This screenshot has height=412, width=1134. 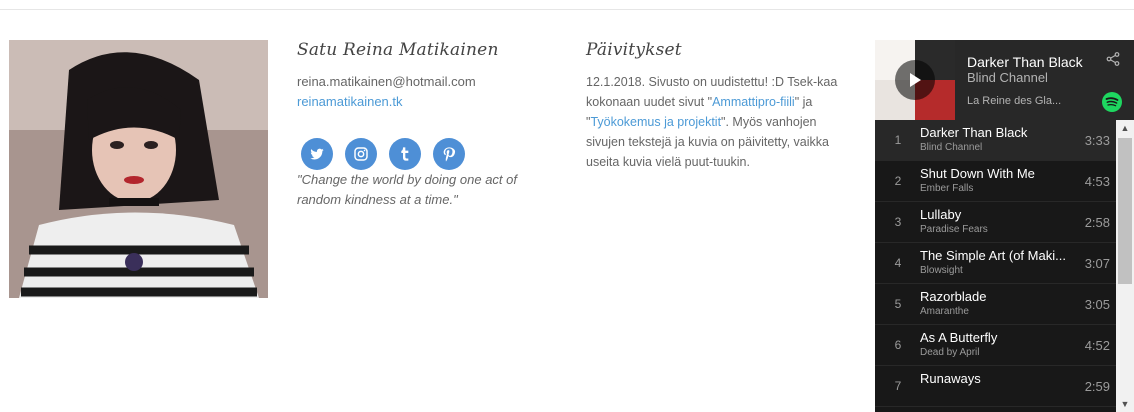 I want to click on track-duration: 2:59, so click(x=1097, y=386).